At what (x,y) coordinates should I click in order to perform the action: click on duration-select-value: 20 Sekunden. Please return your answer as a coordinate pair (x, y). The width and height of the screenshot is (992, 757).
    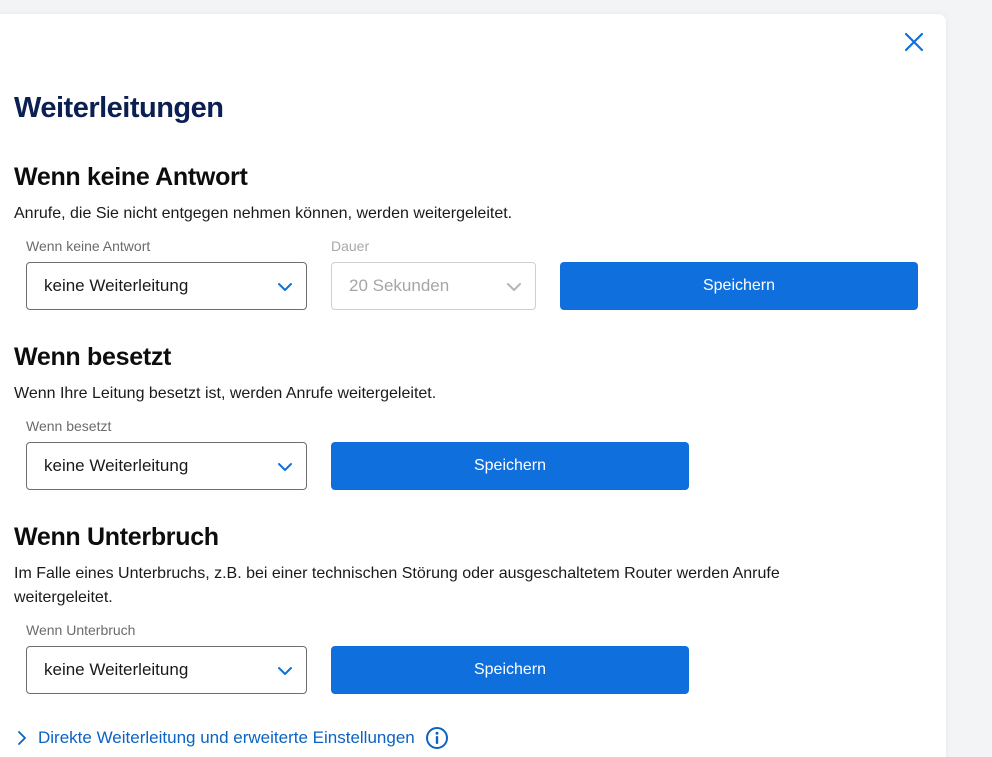
    Looking at the image, I should click on (399, 285).